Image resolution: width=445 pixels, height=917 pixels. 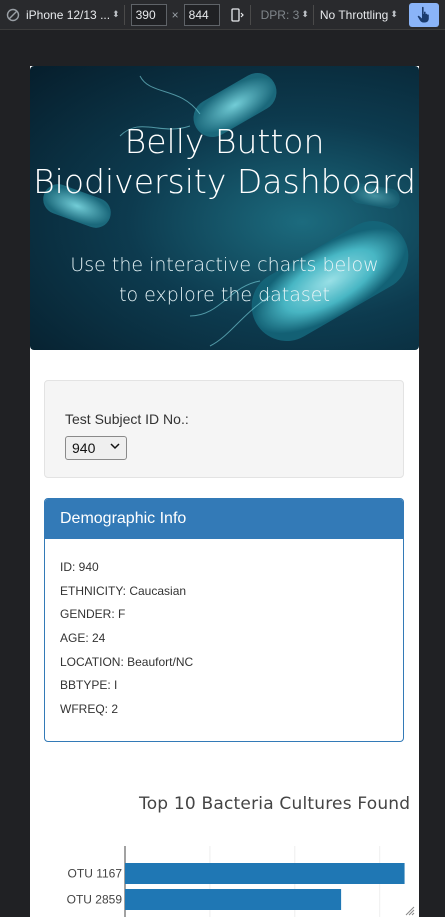 I want to click on width-input: 390, so click(x=148, y=14).